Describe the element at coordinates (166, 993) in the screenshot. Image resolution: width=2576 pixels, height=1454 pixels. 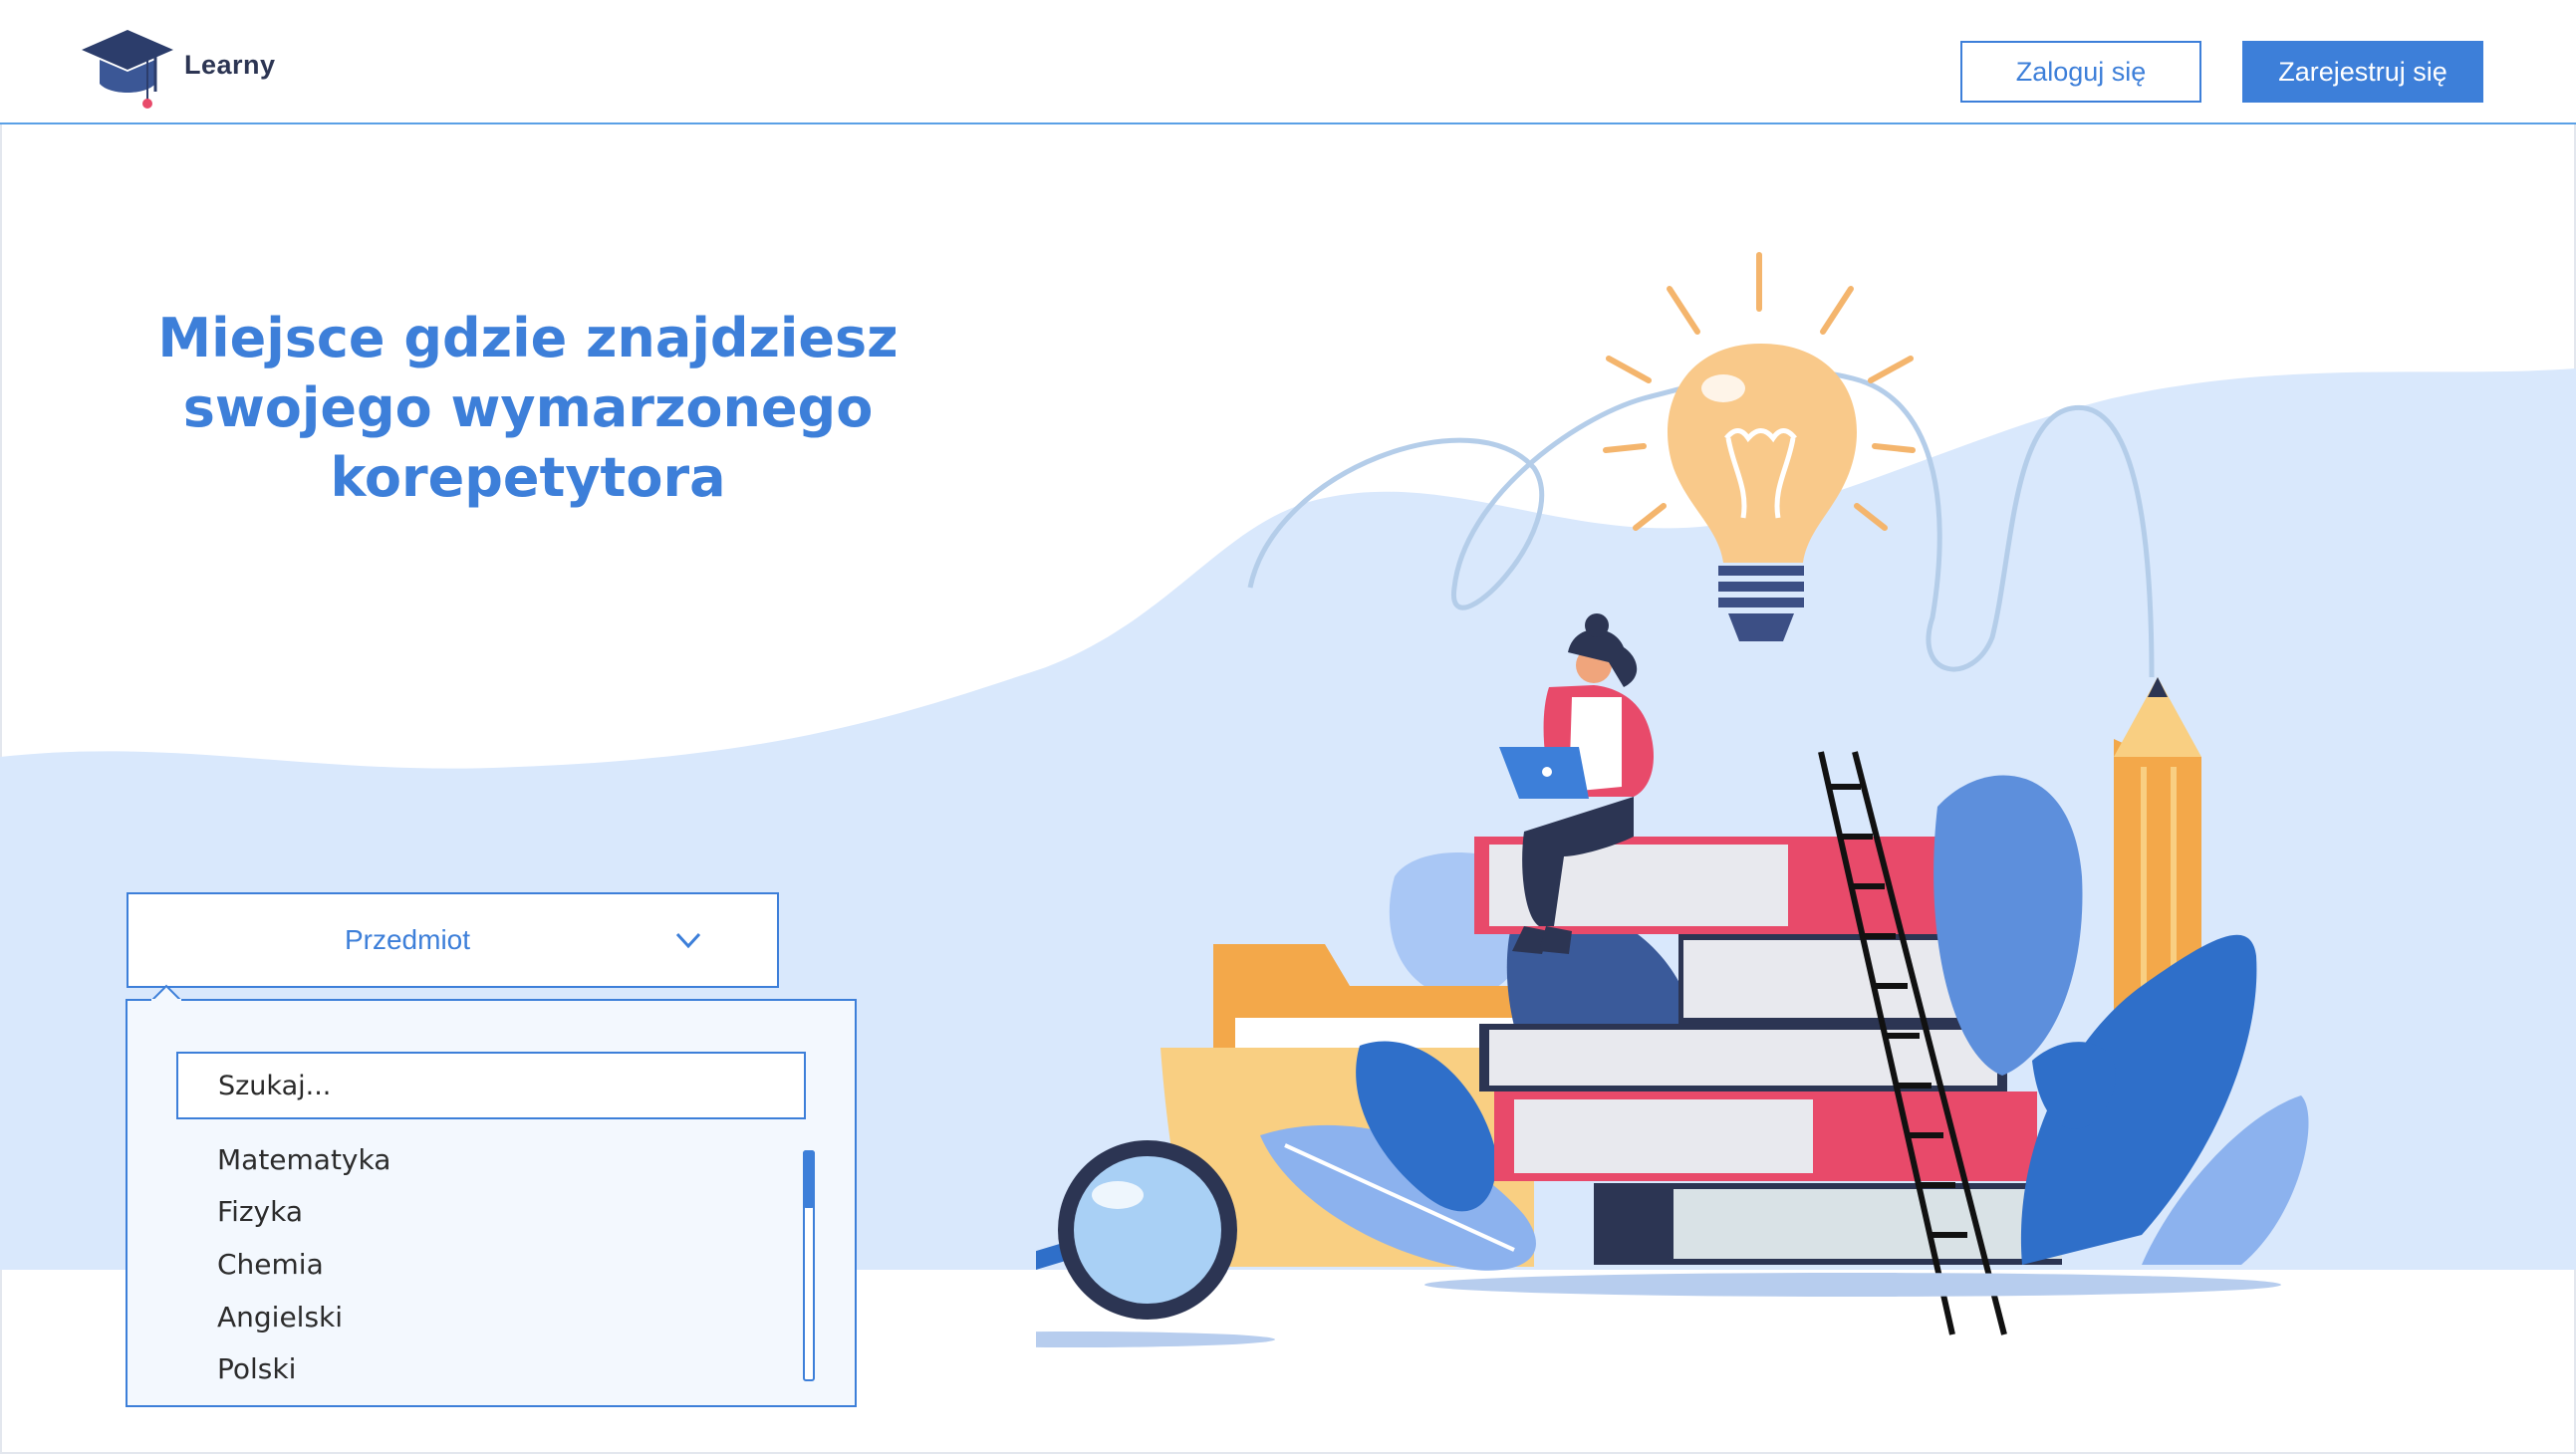
I see `dropdown-caret` at that location.